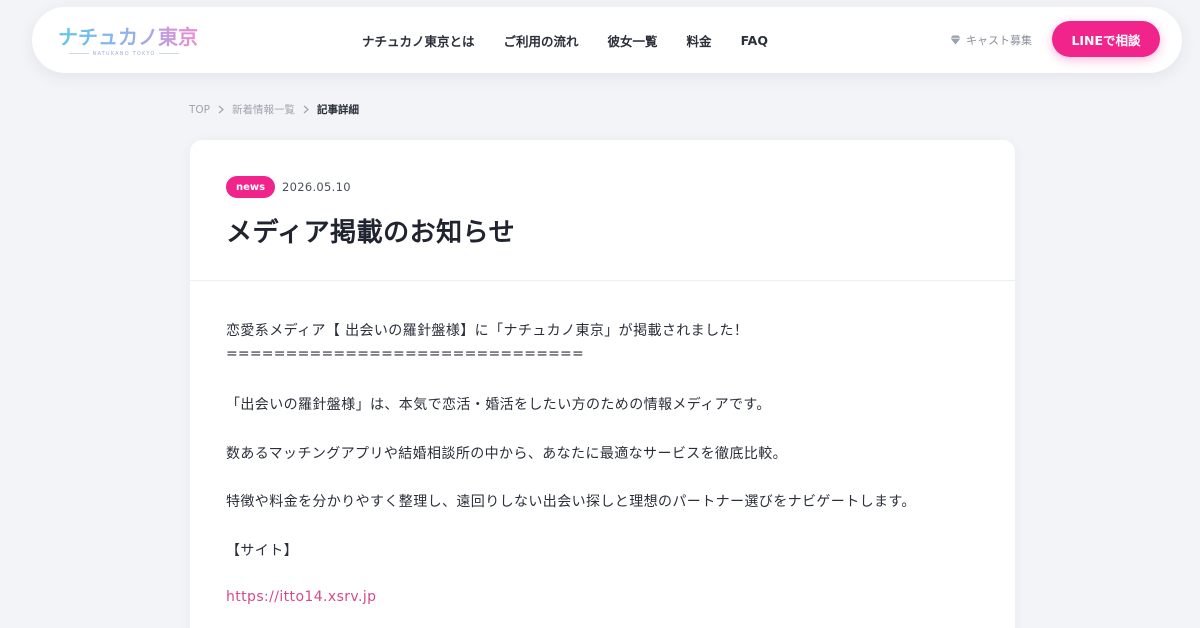 The height and width of the screenshot is (628, 1200). I want to click on cast-recruit-label: キャスト募集, so click(999, 40).